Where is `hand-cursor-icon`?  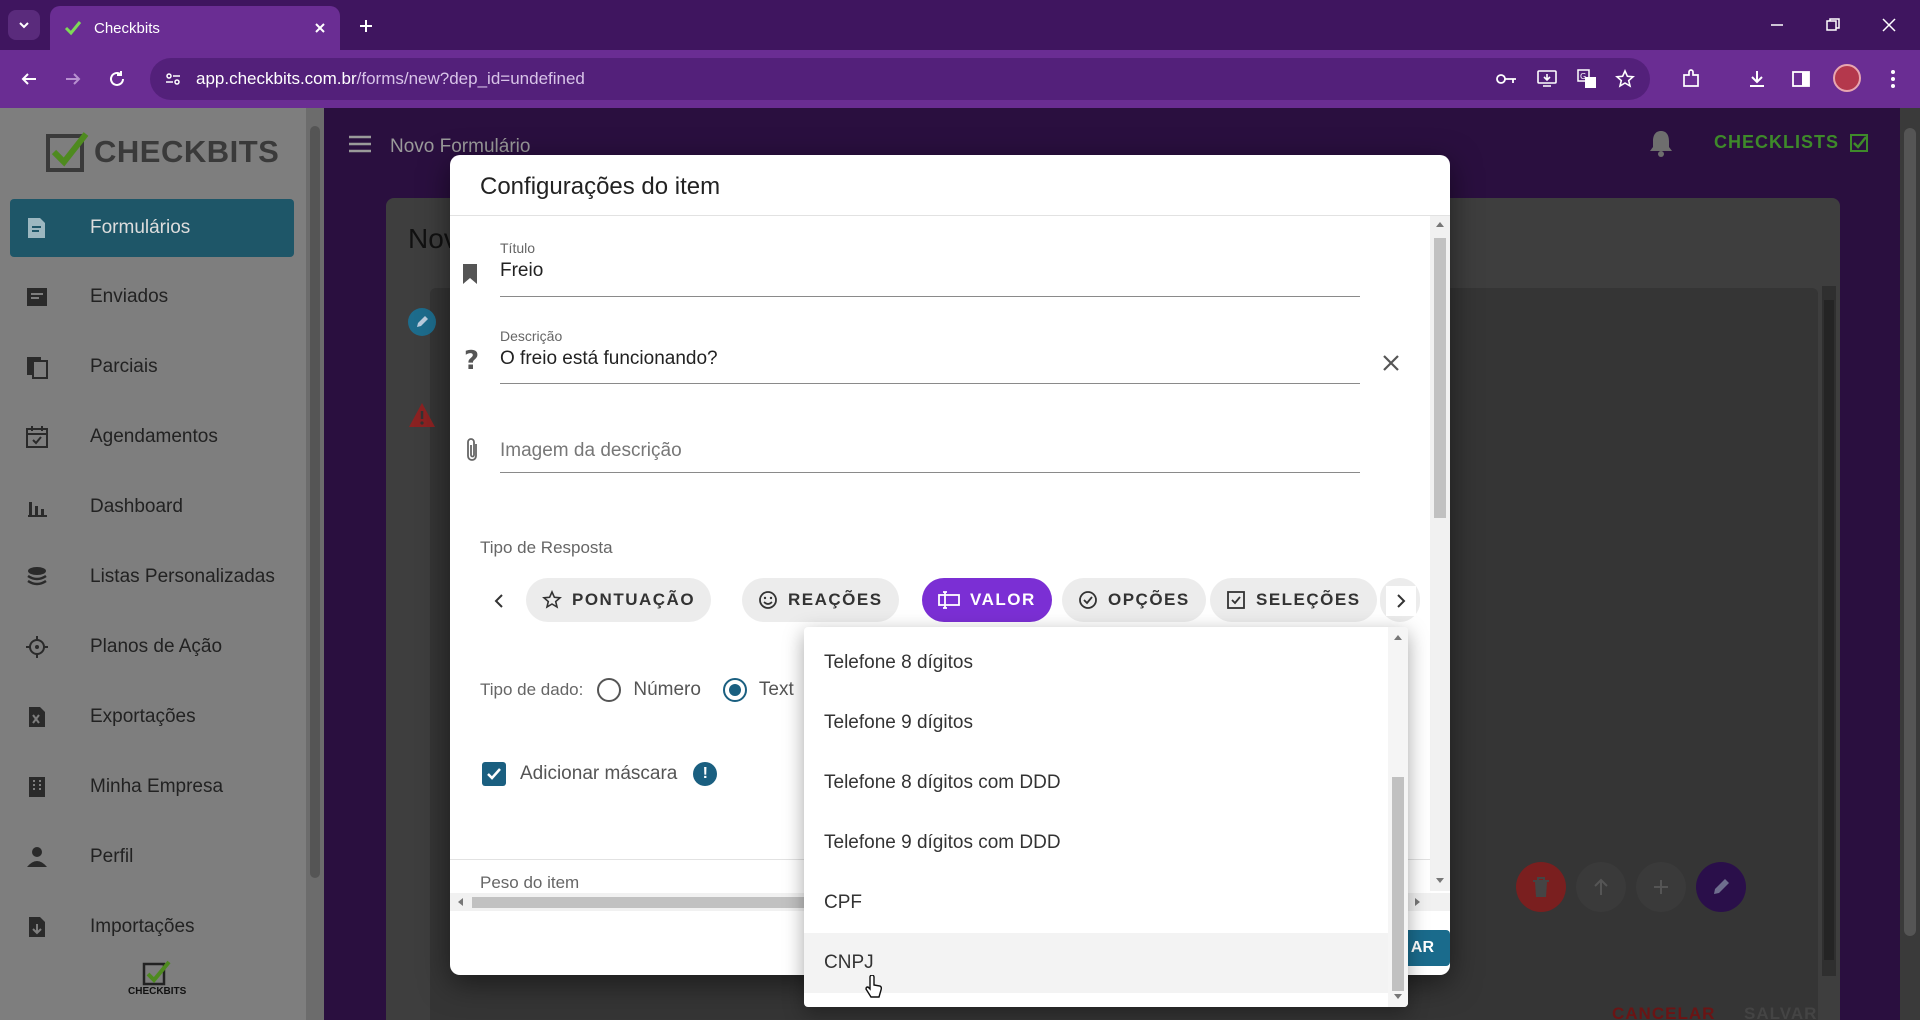 hand-cursor-icon is located at coordinates (874, 986).